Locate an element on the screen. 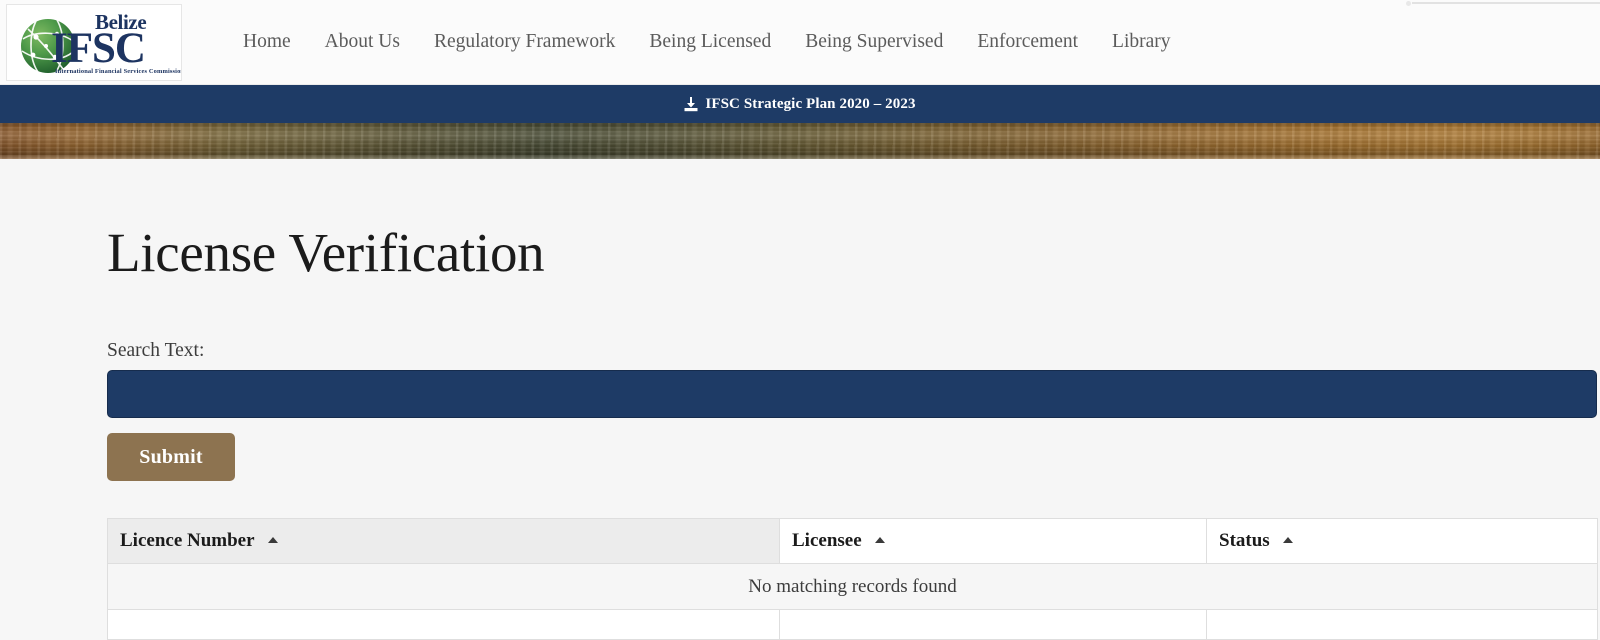 The height and width of the screenshot is (640, 1600). footer-cell-licence-number is located at coordinates (443, 624).